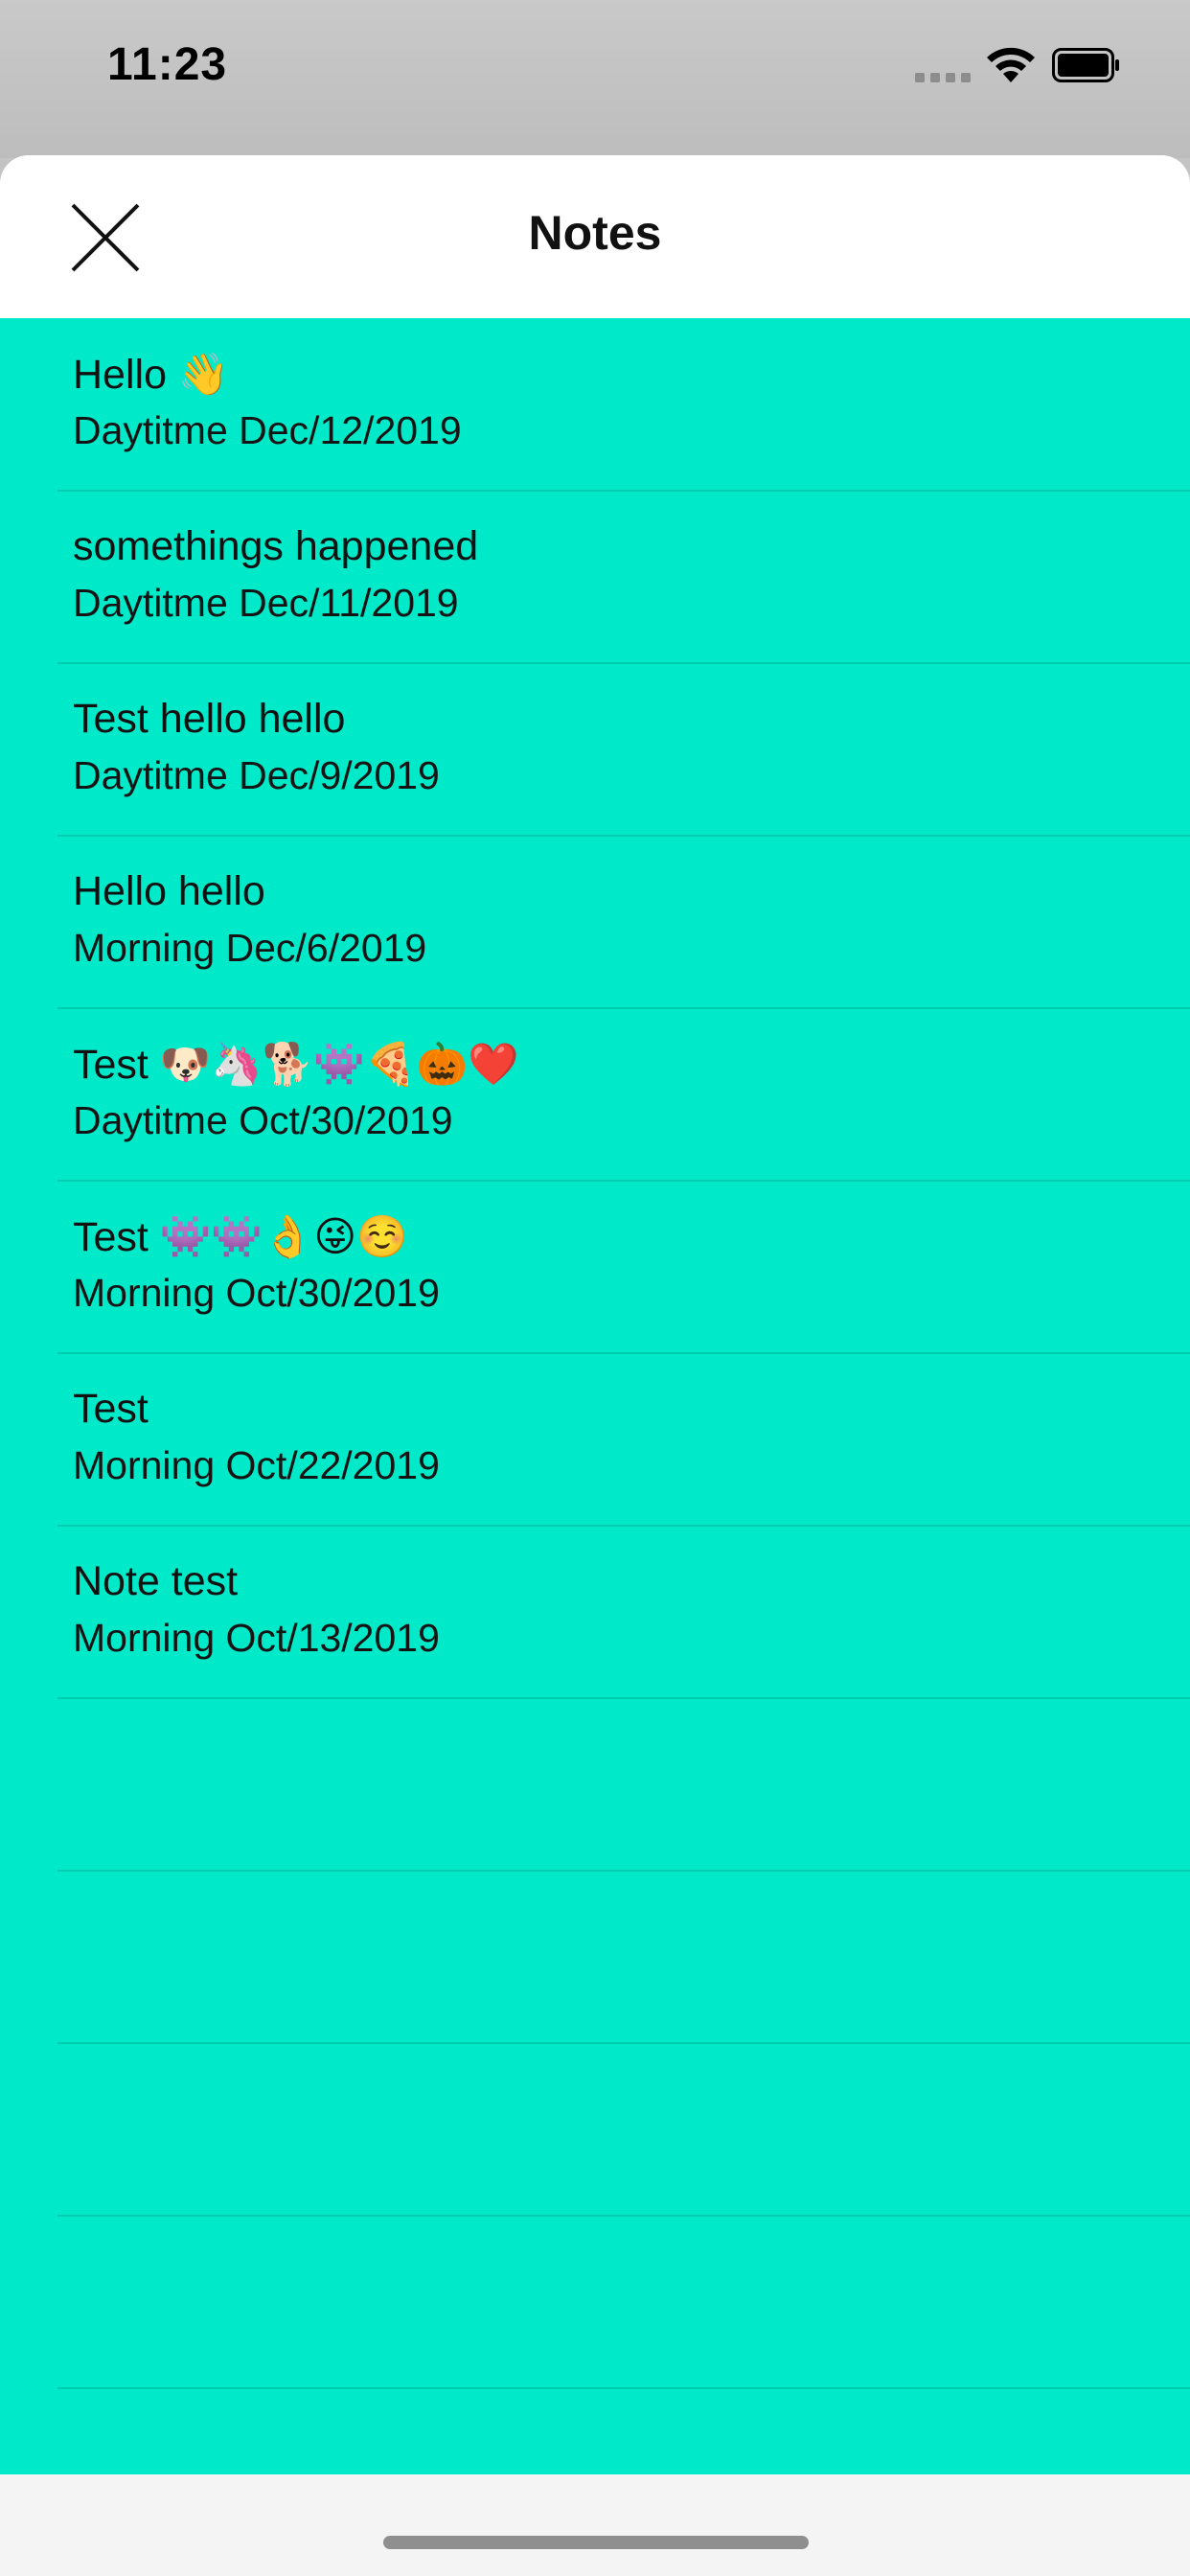 The width and height of the screenshot is (1190, 2576). What do you see at coordinates (167, 64) in the screenshot?
I see `status-time: 11:23` at bounding box center [167, 64].